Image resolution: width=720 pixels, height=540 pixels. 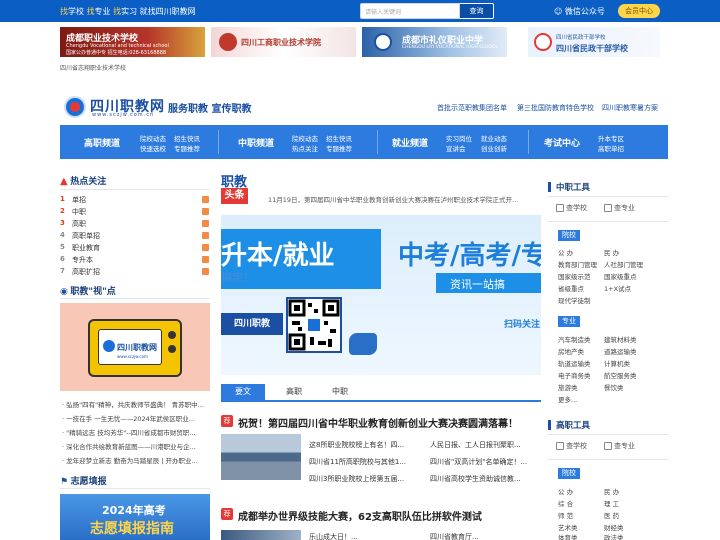 What do you see at coordinates (135, 517) in the screenshot?
I see `zhiyuan-banner: 2024年高考 志愿填报指南` at bounding box center [135, 517].